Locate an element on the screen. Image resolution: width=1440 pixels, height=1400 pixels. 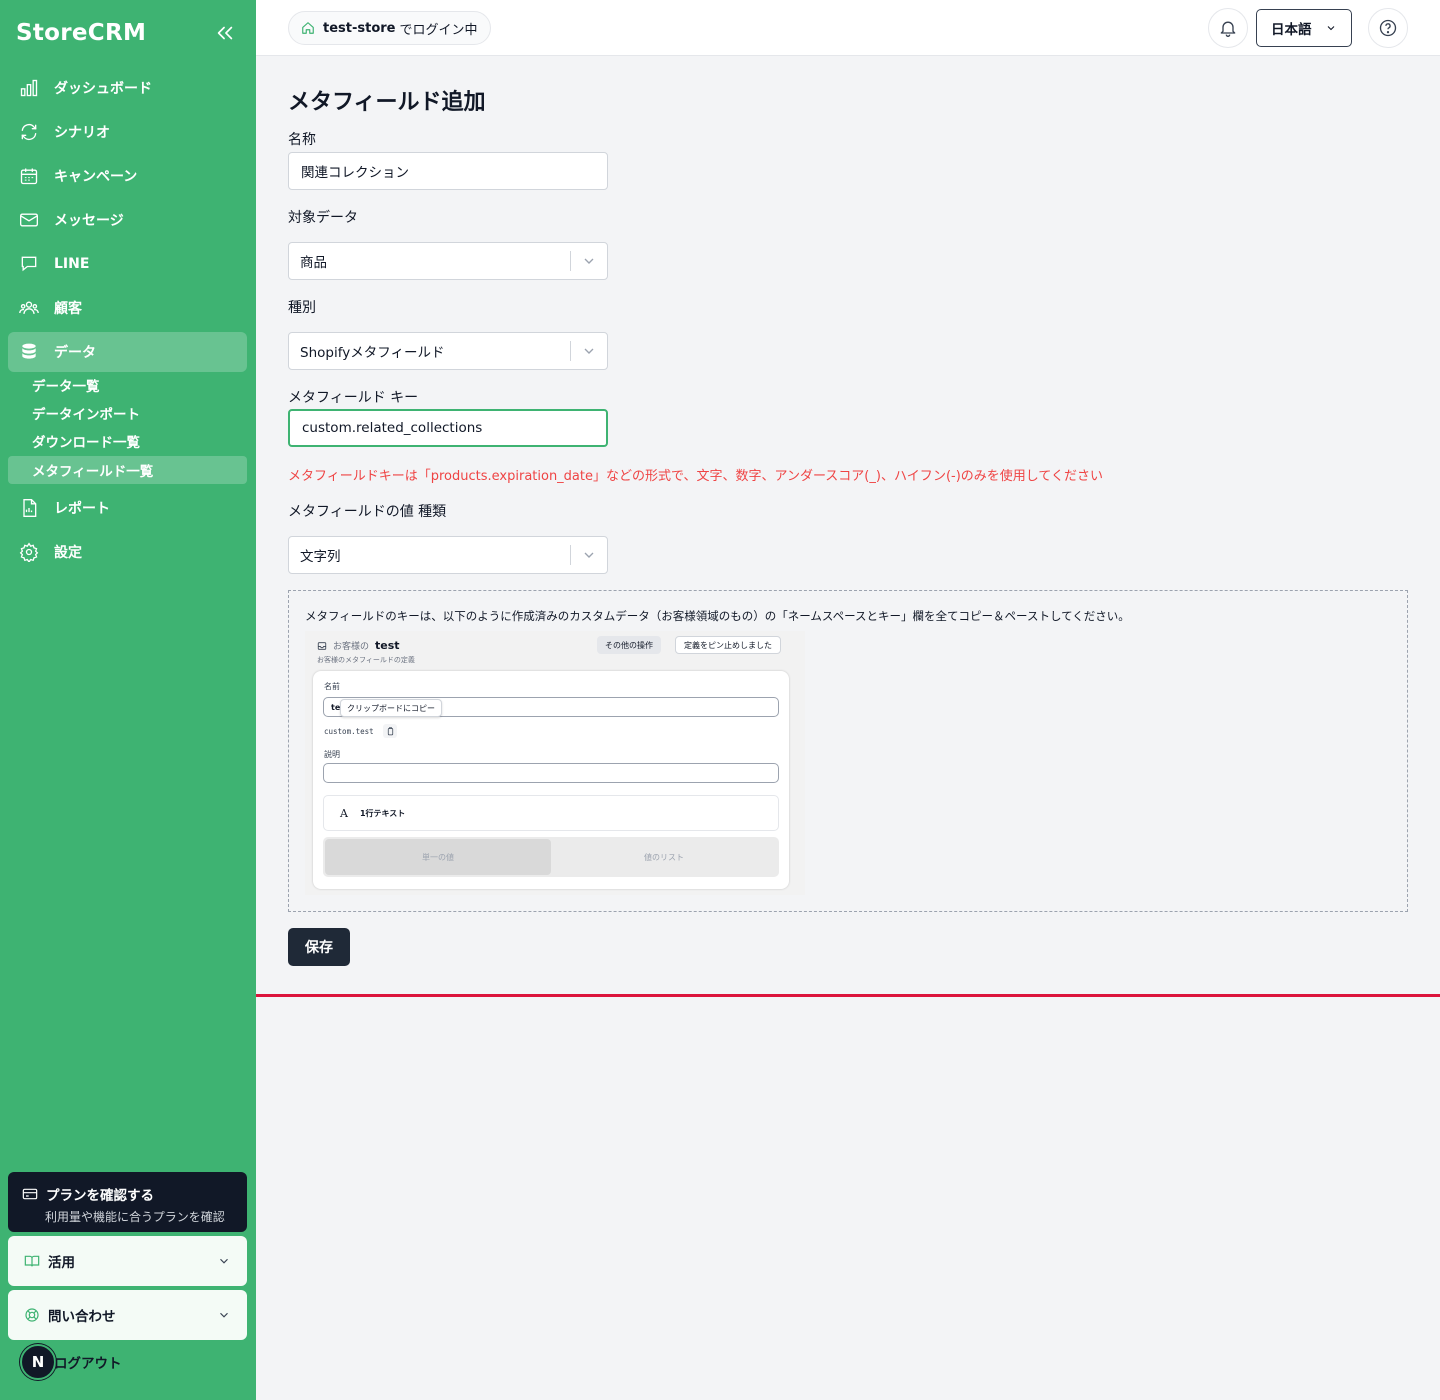
help-button is located at coordinates (1388, 28).